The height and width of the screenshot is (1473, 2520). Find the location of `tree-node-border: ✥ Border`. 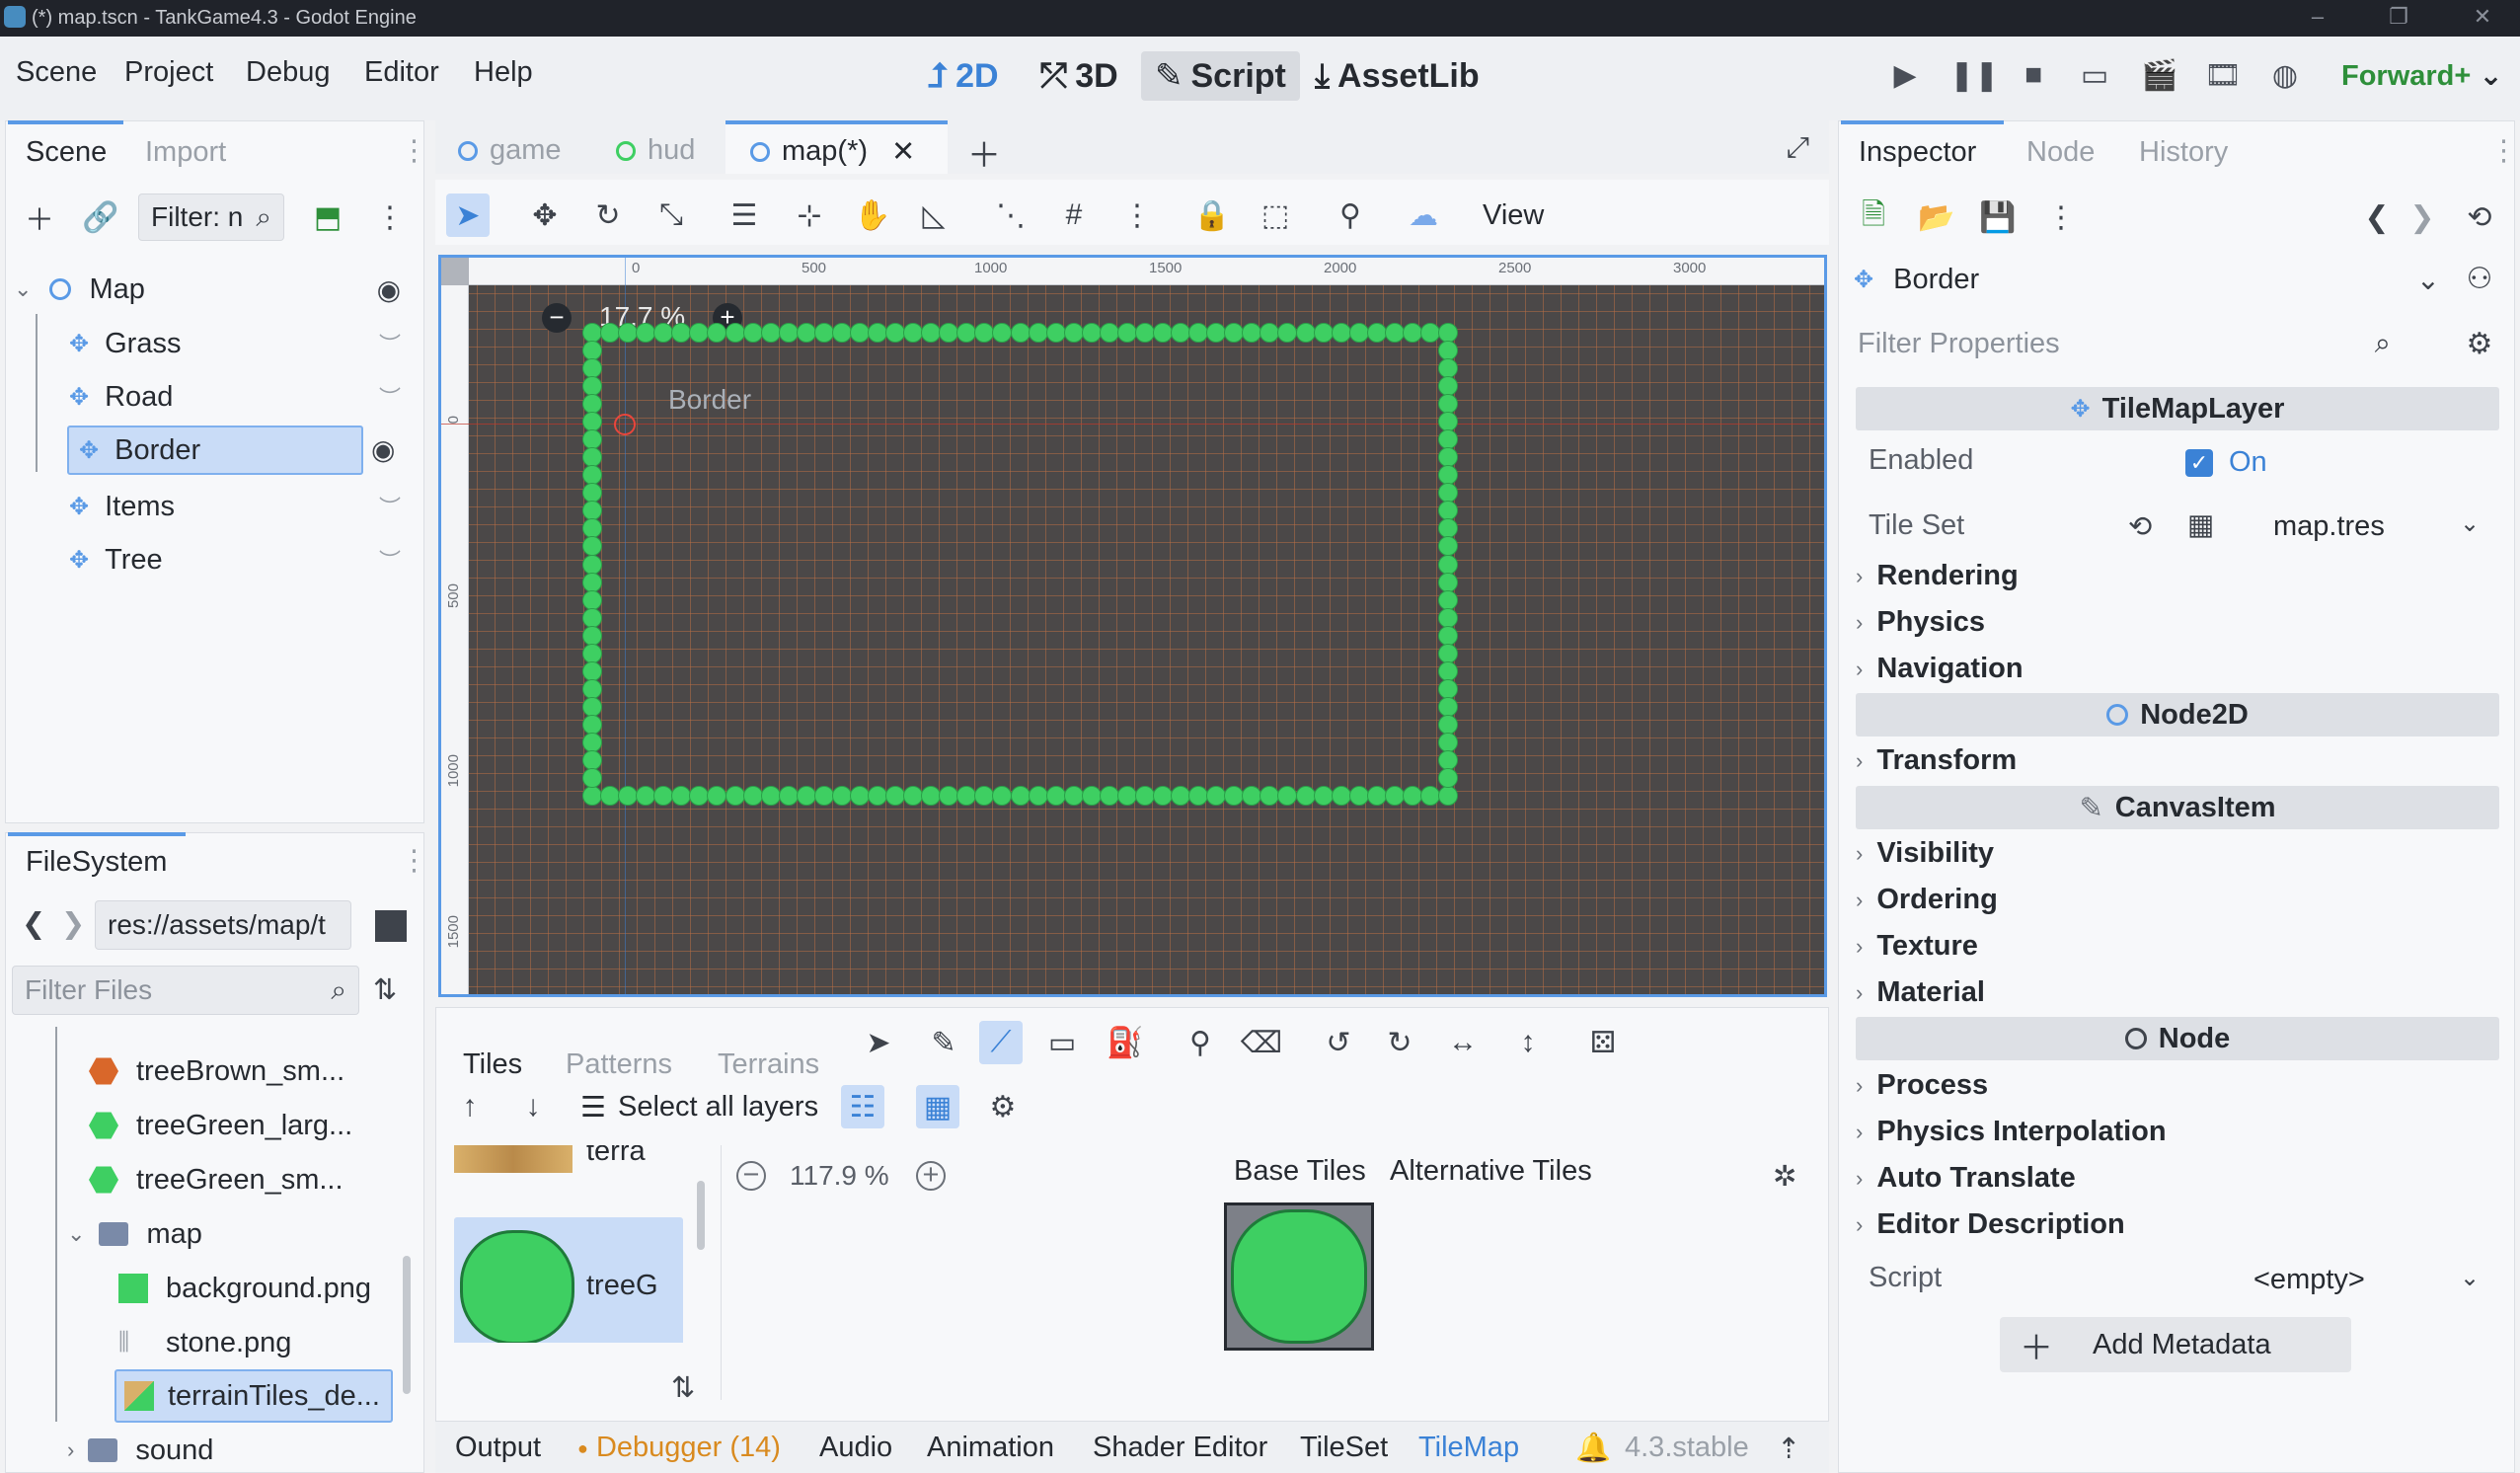

tree-node-border: ✥ Border is located at coordinates (215, 450).